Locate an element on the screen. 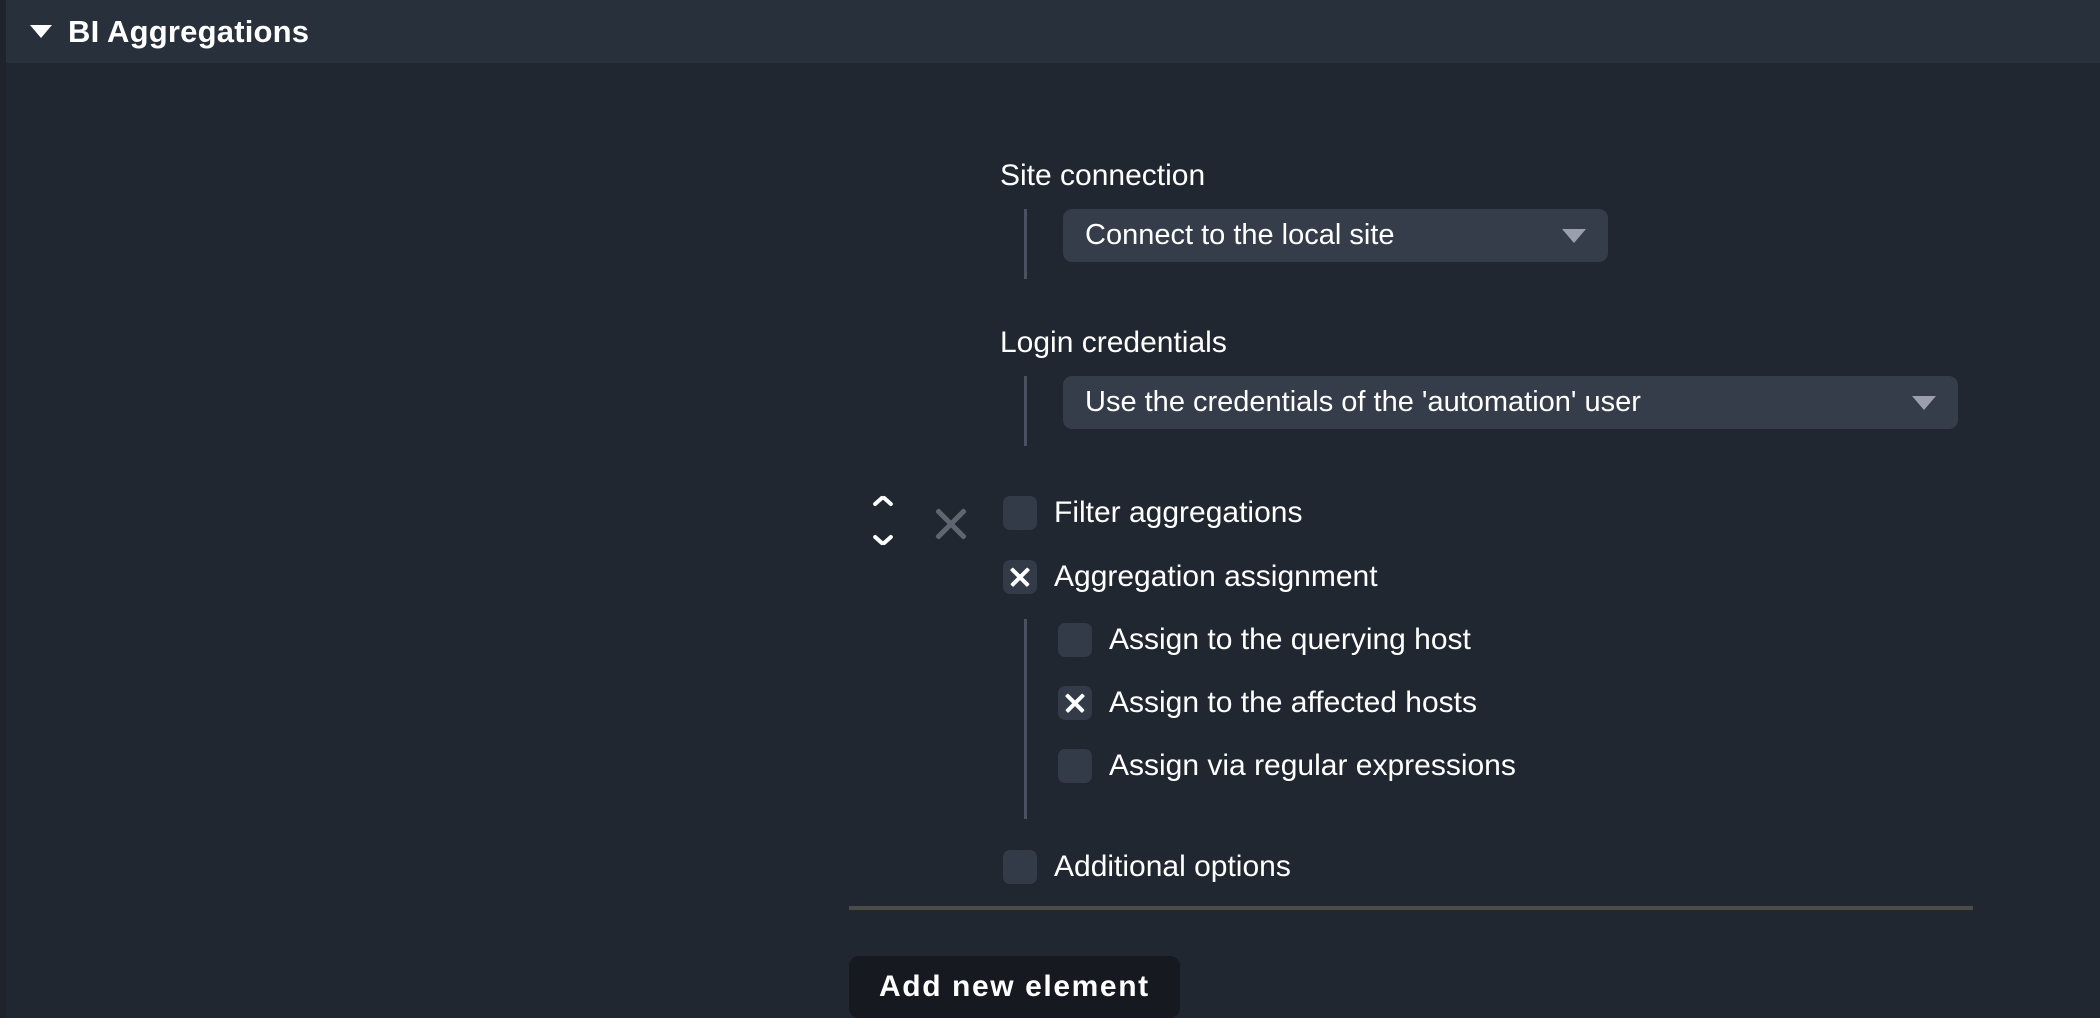 The height and width of the screenshot is (1018, 2100). option-label: Aggregation assignment is located at coordinates (1216, 576).